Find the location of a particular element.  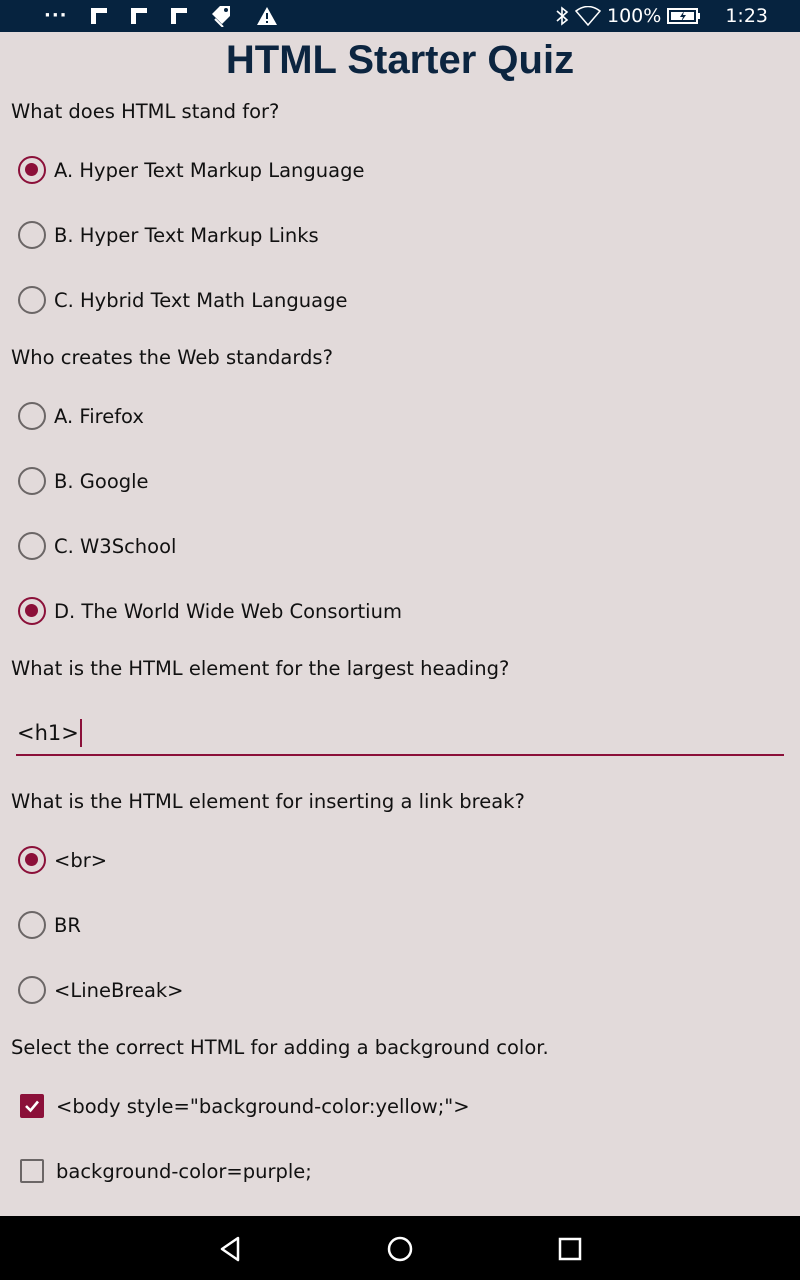

question-1-text: What does HTML stand for? is located at coordinates (145, 111).